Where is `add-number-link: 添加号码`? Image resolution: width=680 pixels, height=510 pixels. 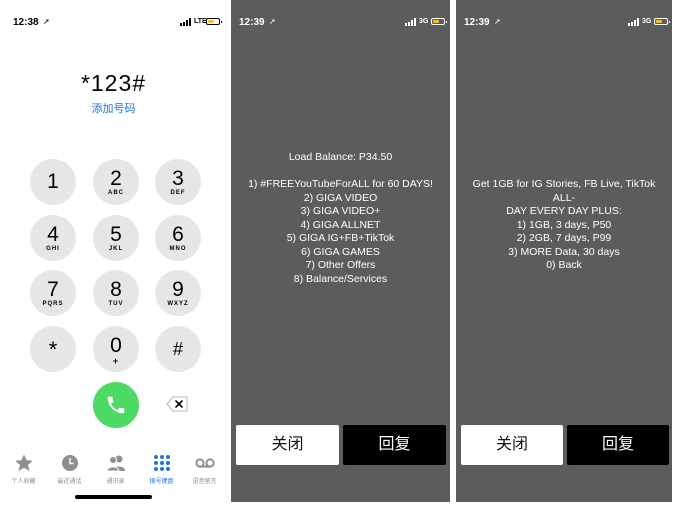
add-number-link: 添加号码 is located at coordinates (113, 108).